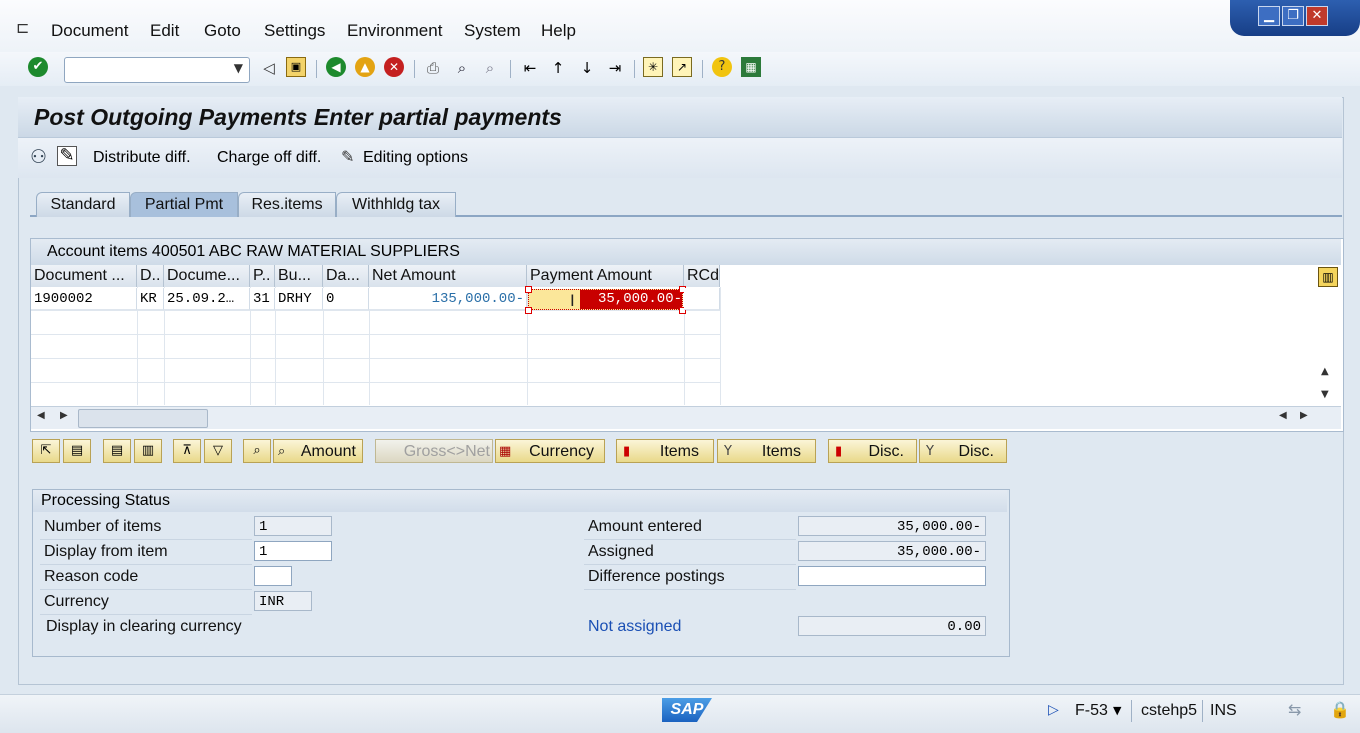 This screenshot has height=733, width=1360. I want to click on sort-icon: ⊼, so click(187, 451).